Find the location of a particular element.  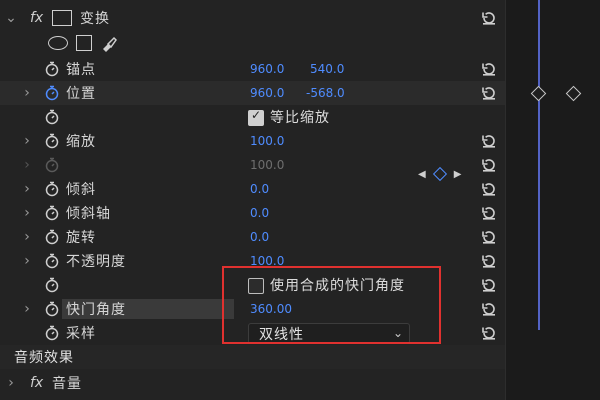

transform-label: 变换 is located at coordinates (95, 19).